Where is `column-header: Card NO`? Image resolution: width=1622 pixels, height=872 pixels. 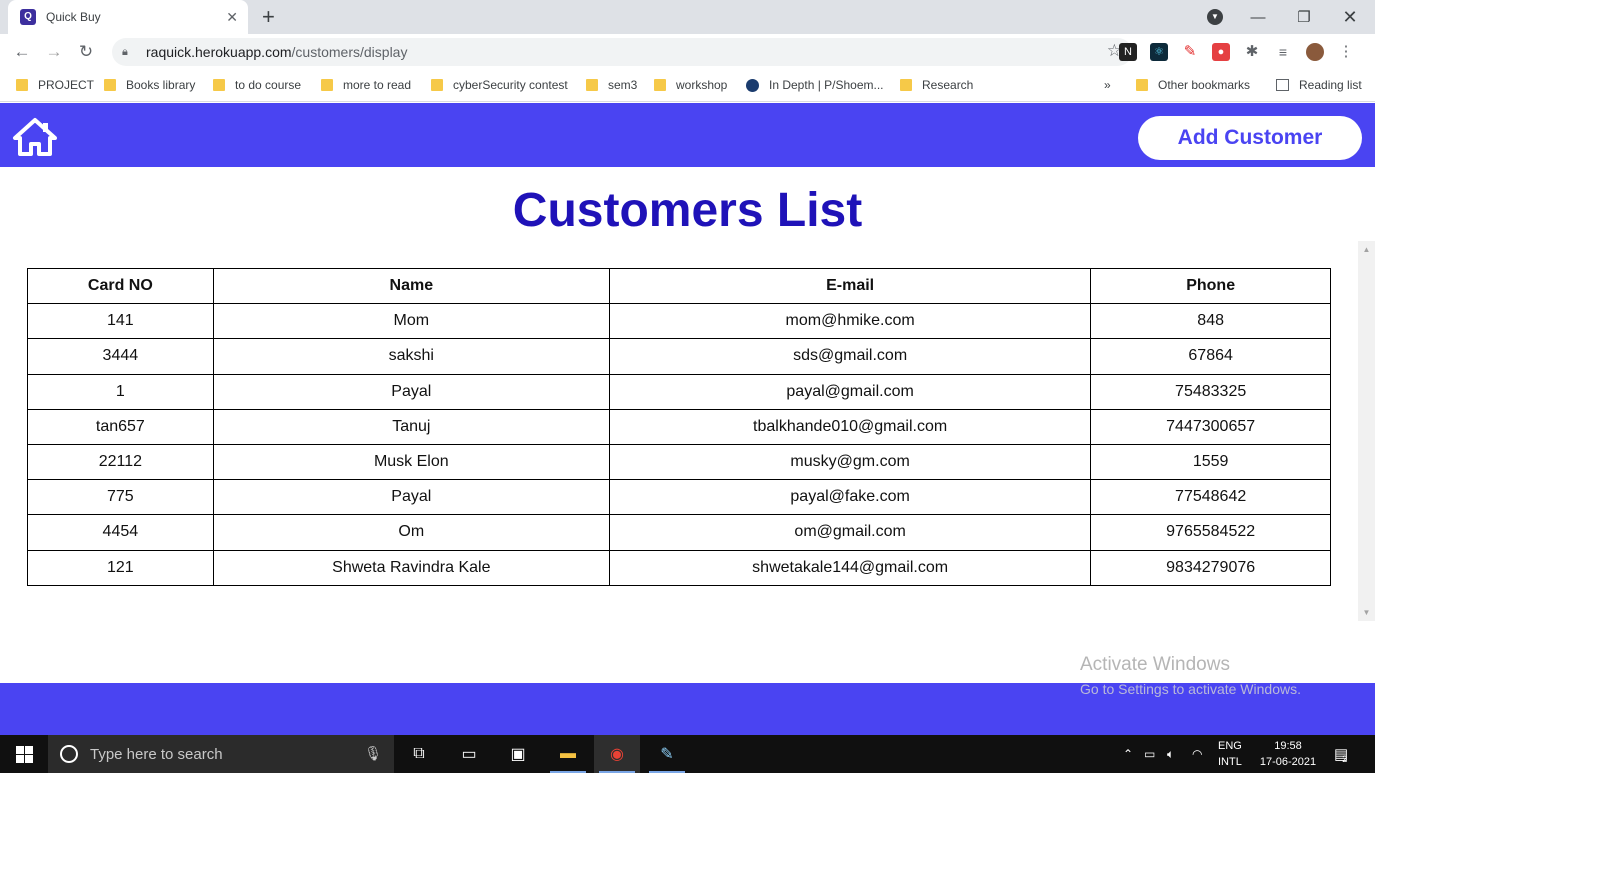
column-header: Card NO is located at coordinates (120, 286).